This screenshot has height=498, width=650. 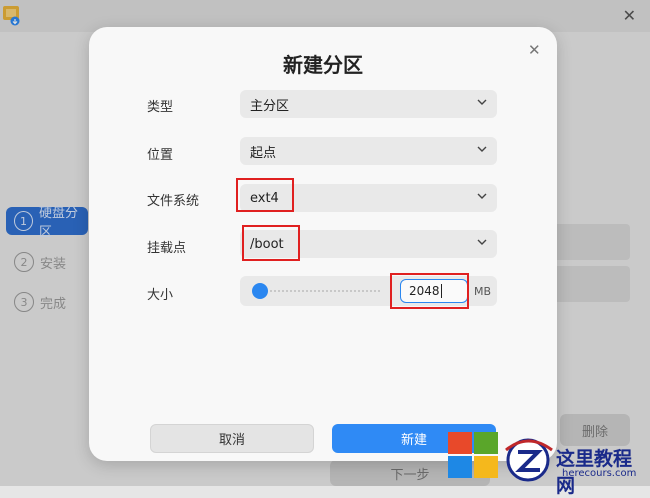 What do you see at coordinates (263, 153) in the screenshot?
I see `position-select-value: 起点` at bounding box center [263, 153].